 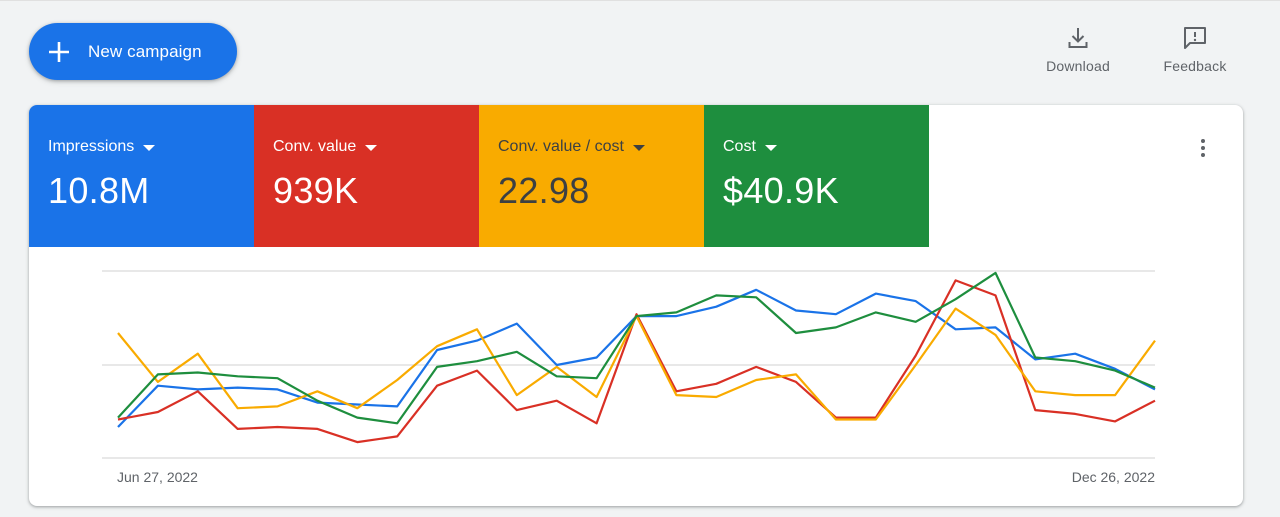 What do you see at coordinates (157, 477) in the screenshot?
I see `x-axis-start-label: Jun 27, 2022` at bounding box center [157, 477].